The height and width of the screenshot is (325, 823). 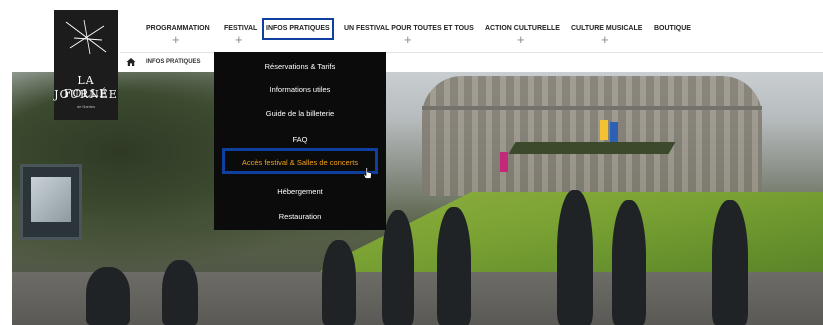 I want to click on hero-hedge, so click(x=592, y=148).